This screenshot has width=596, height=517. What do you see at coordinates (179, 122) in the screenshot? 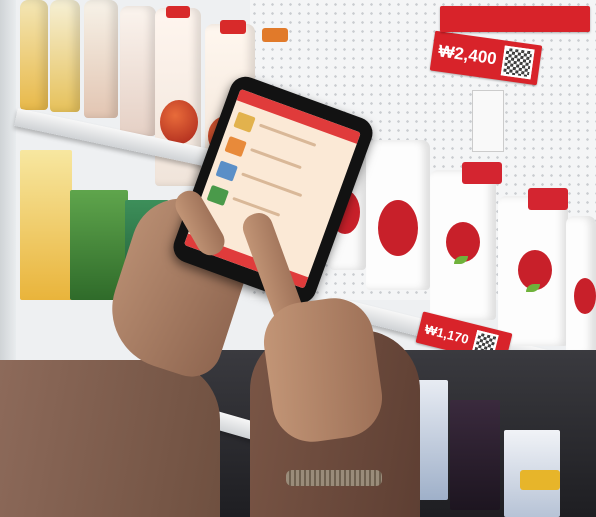
I see `apple-graphic` at bounding box center [179, 122].